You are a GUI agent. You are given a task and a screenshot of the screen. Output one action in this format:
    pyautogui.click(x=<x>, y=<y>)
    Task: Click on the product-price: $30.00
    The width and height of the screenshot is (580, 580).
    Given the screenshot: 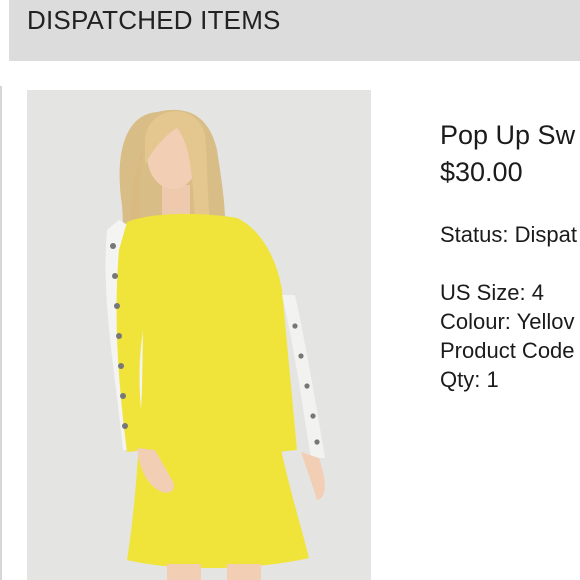 What is the action you would take?
    pyautogui.click(x=481, y=172)
    